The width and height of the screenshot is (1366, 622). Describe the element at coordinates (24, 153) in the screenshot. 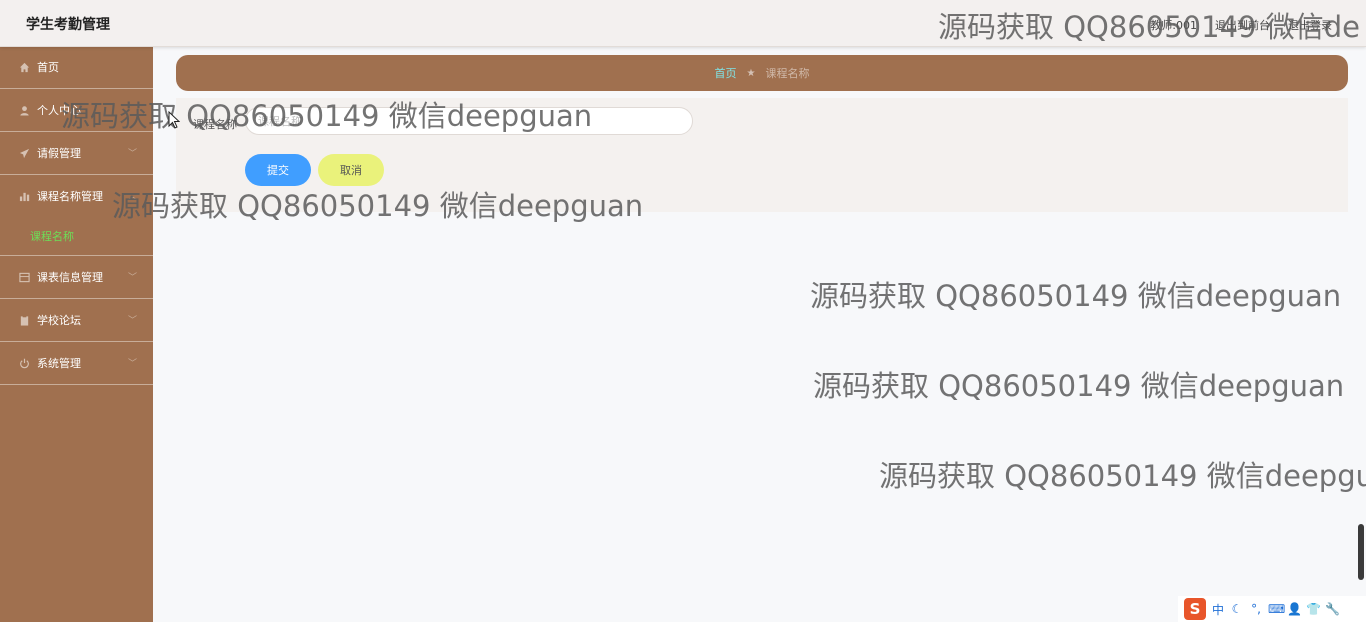

I see `send-icon` at that location.